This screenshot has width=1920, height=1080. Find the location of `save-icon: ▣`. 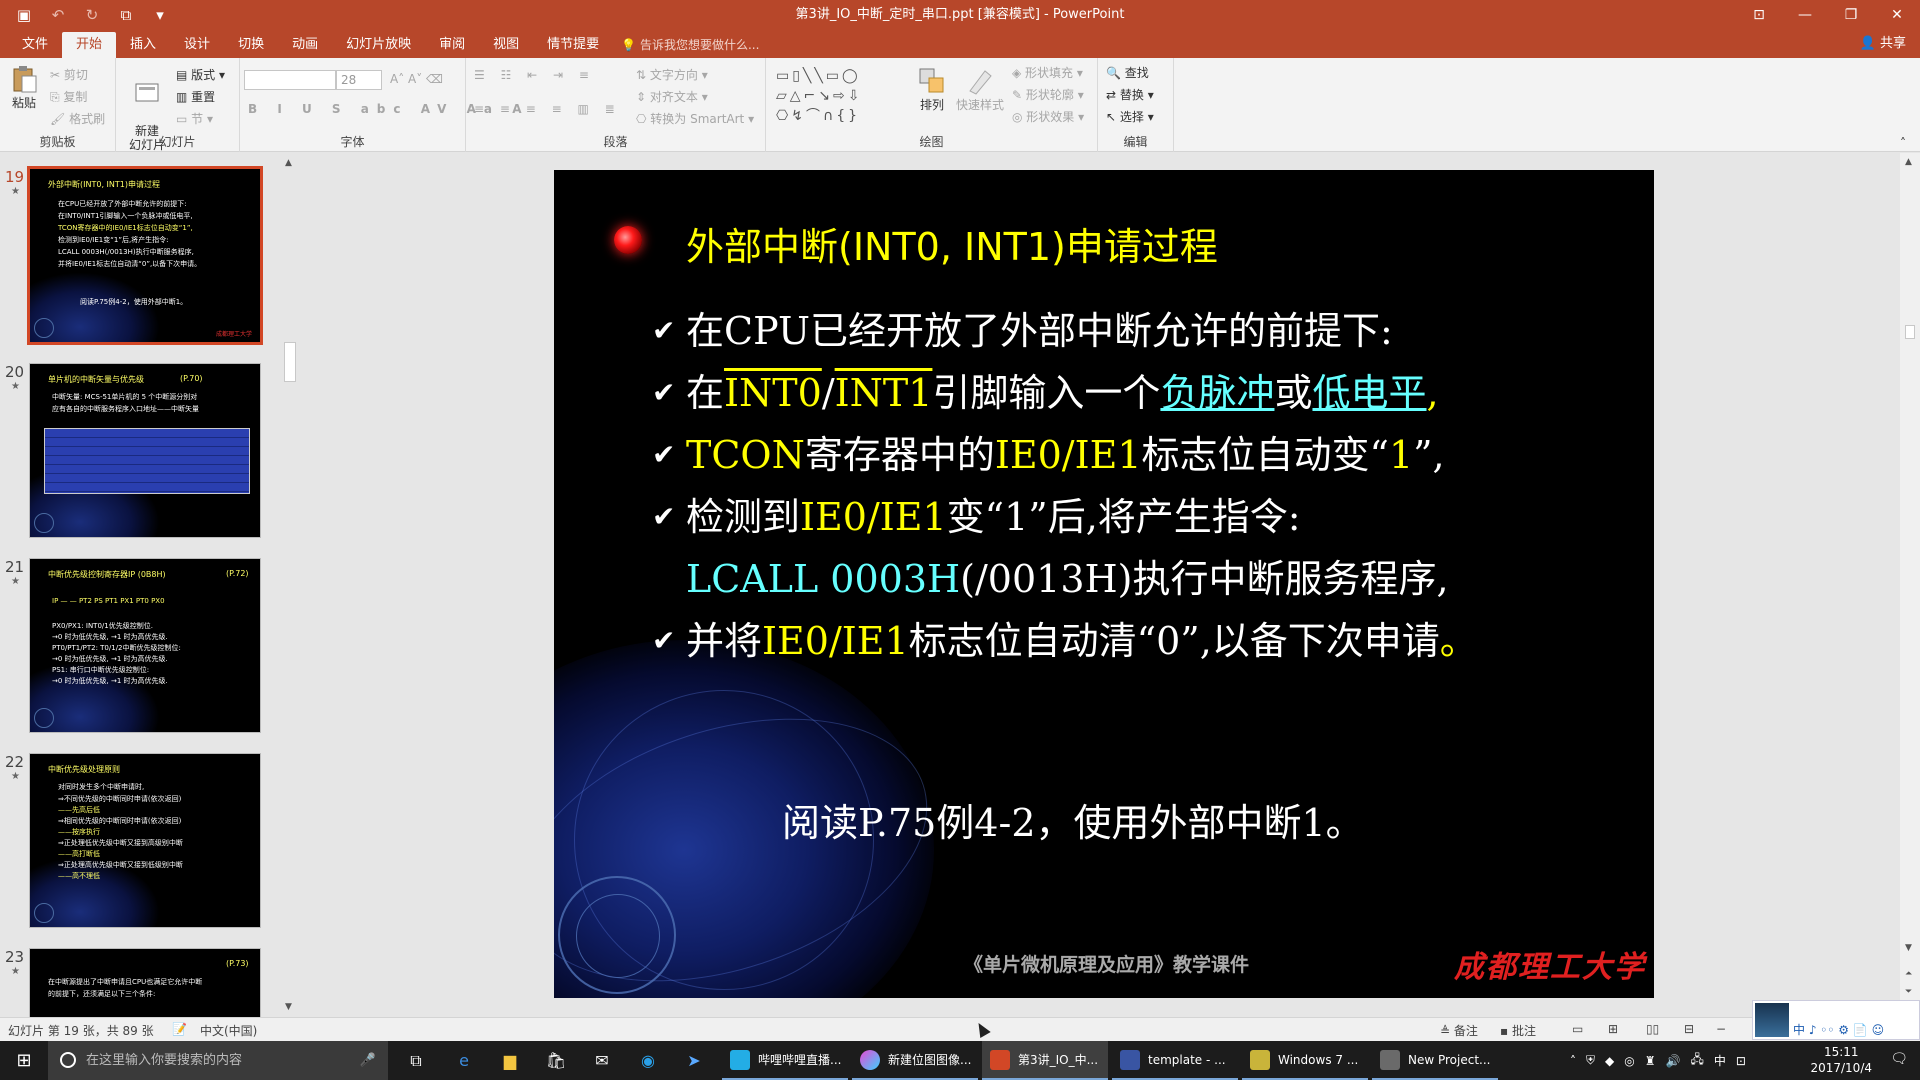

save-icon: ▣ is located at coordinates (24, 15).